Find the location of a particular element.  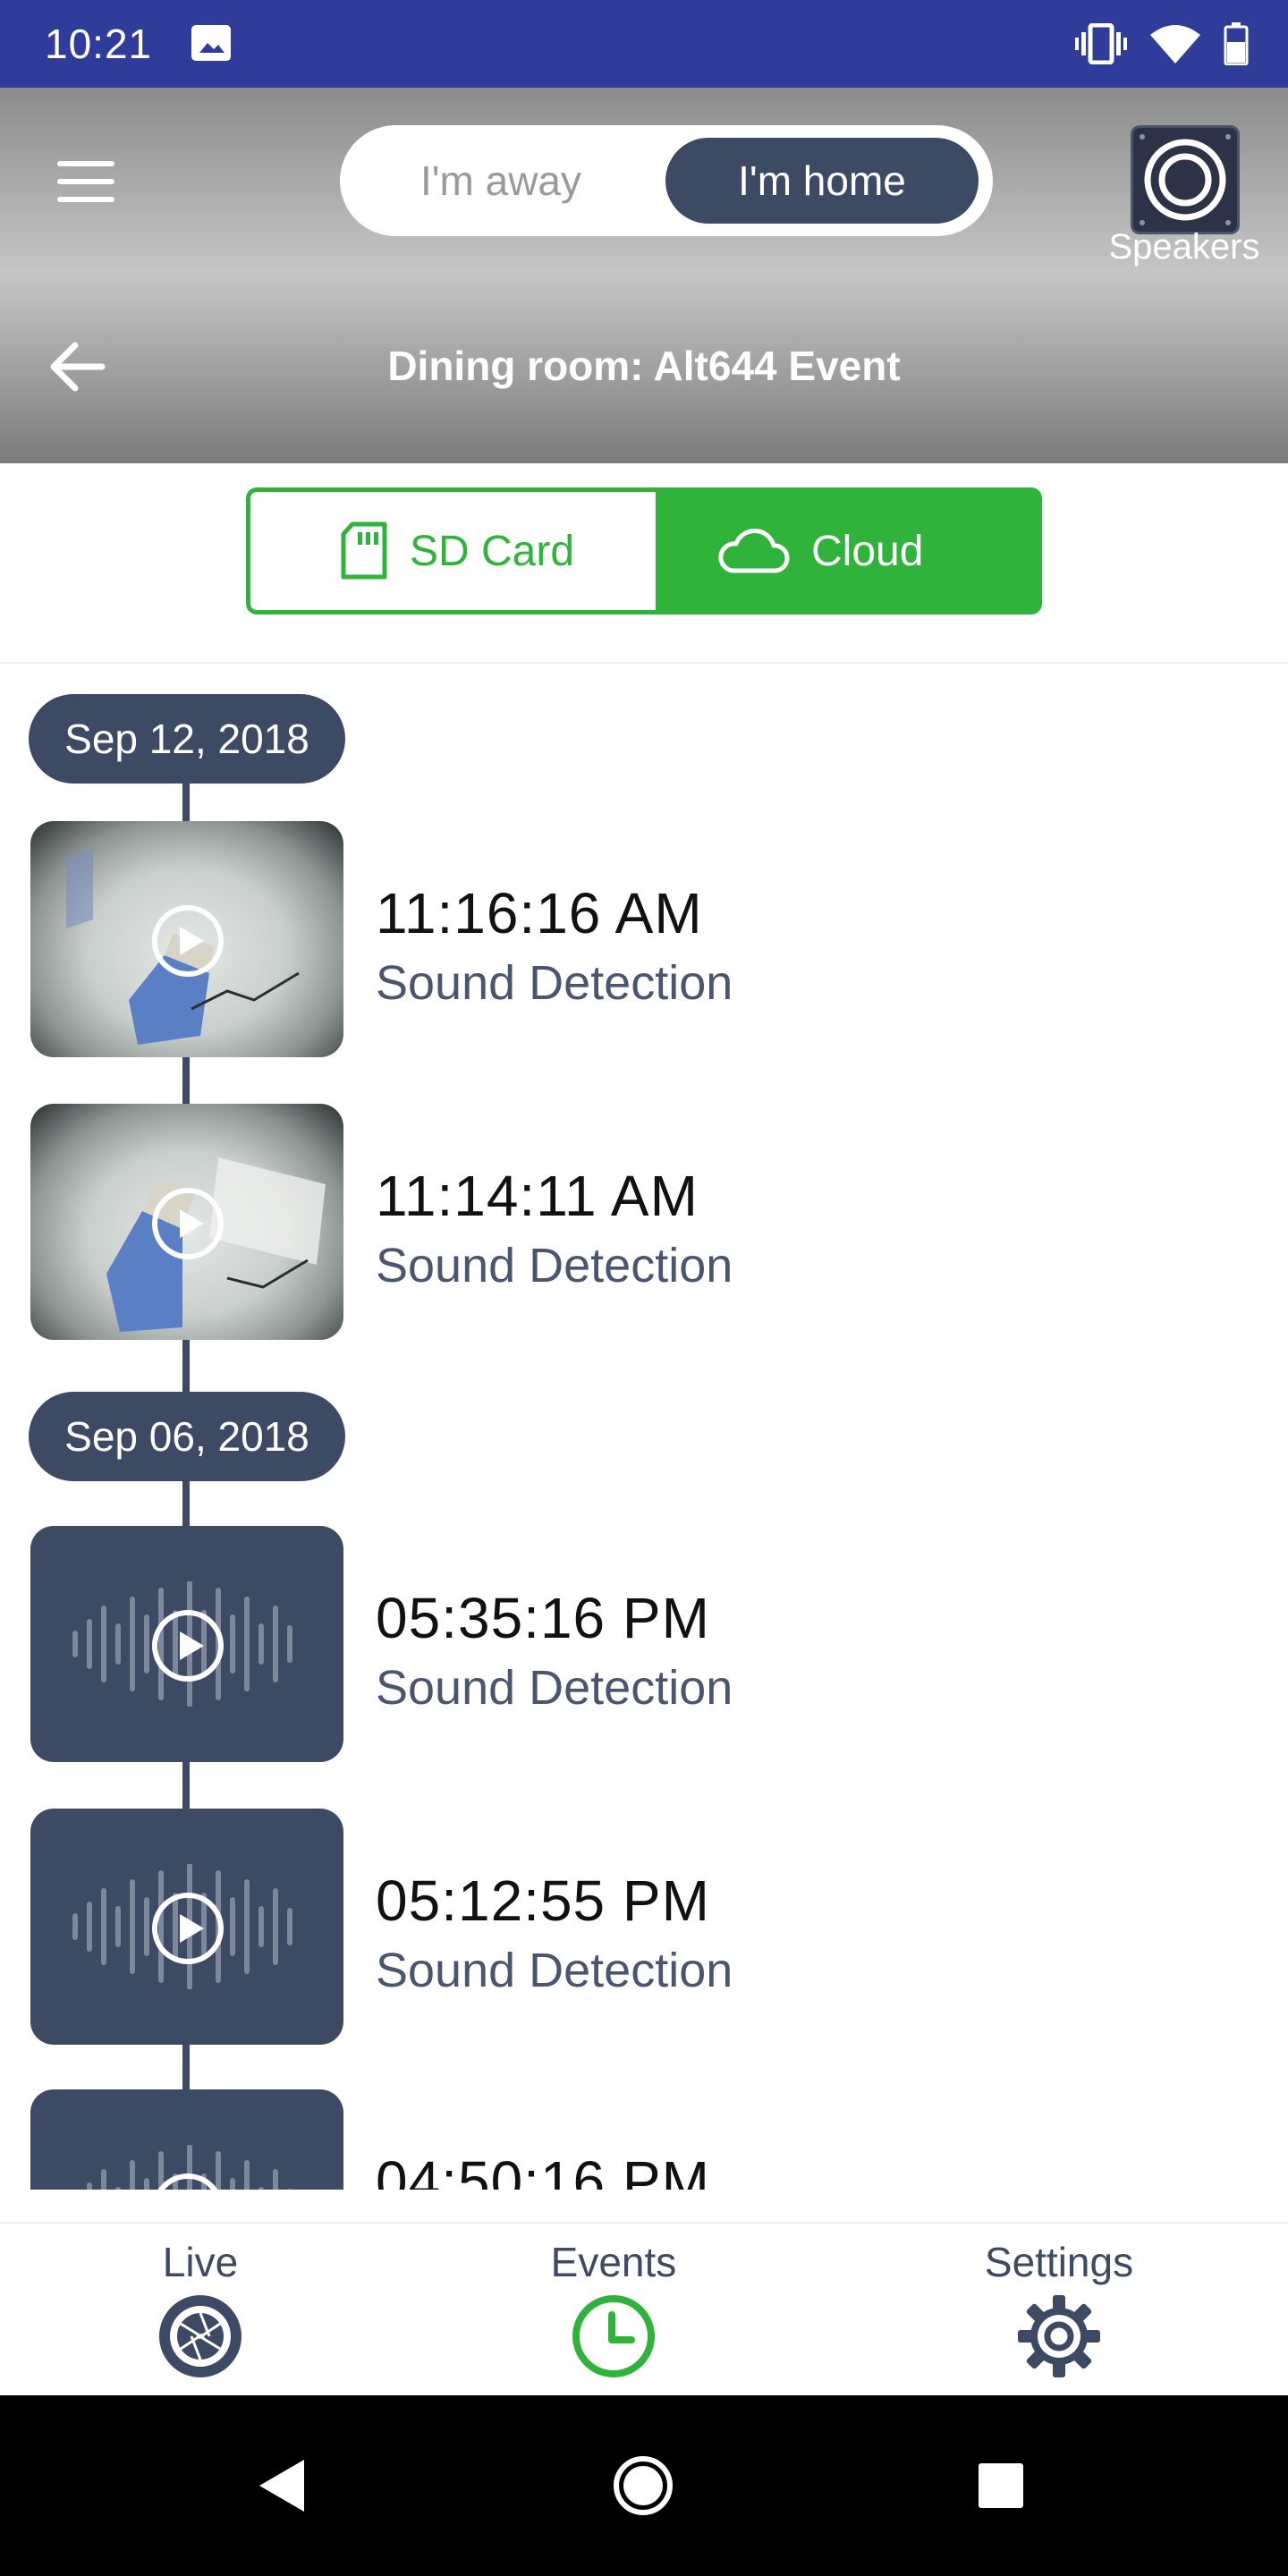

mode-toggle: I'm away I'm home is located at coordinates (666, 180).